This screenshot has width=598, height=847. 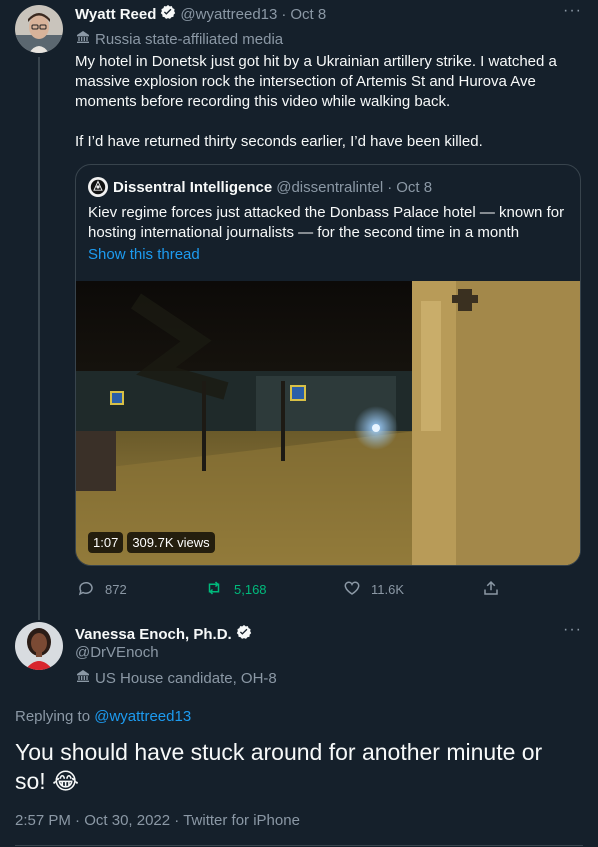 I want to click on quote-avatar, so click(x=98, y=187).